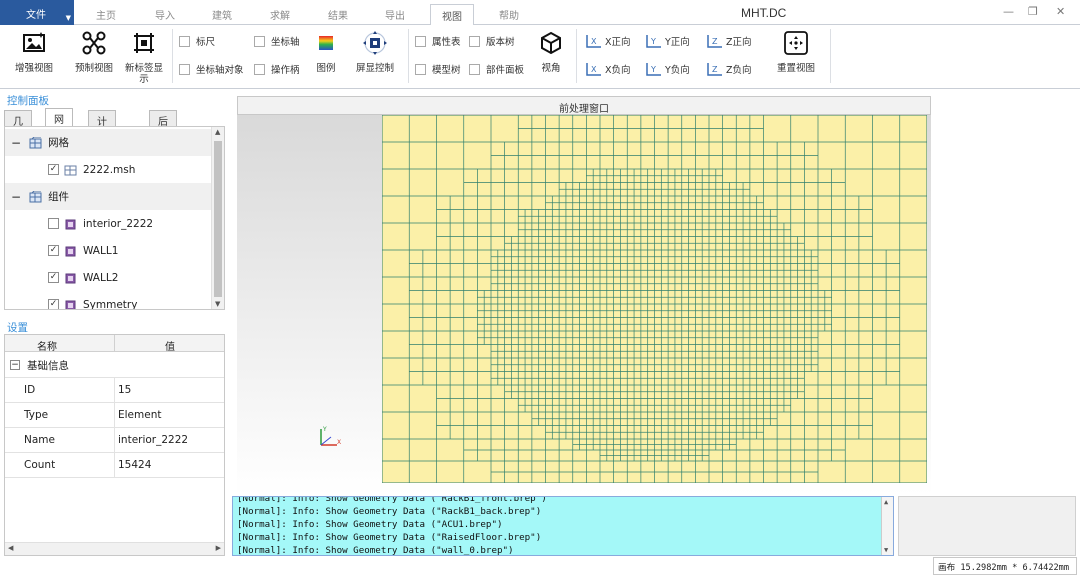  I want to click on part-panel-checkbox: 部件面板, so click(496, 69).